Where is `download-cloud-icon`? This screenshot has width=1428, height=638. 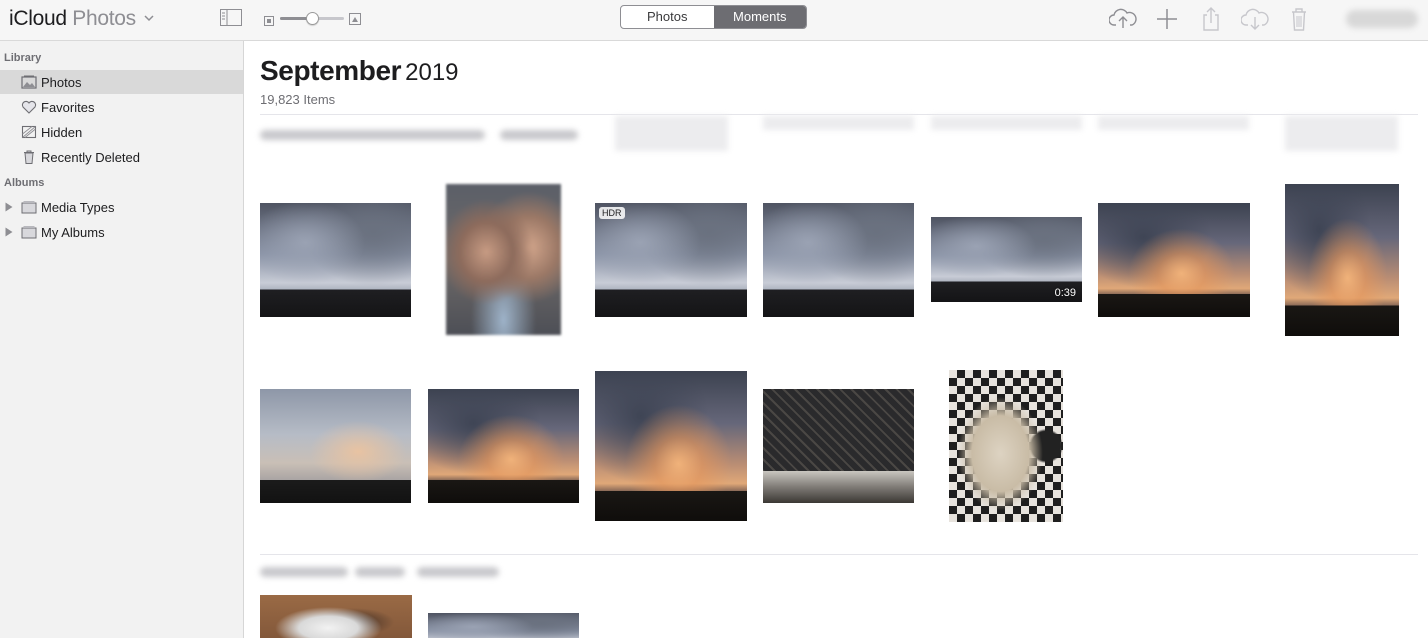 download-cloud-icon is located at coordinates (1255, 19).